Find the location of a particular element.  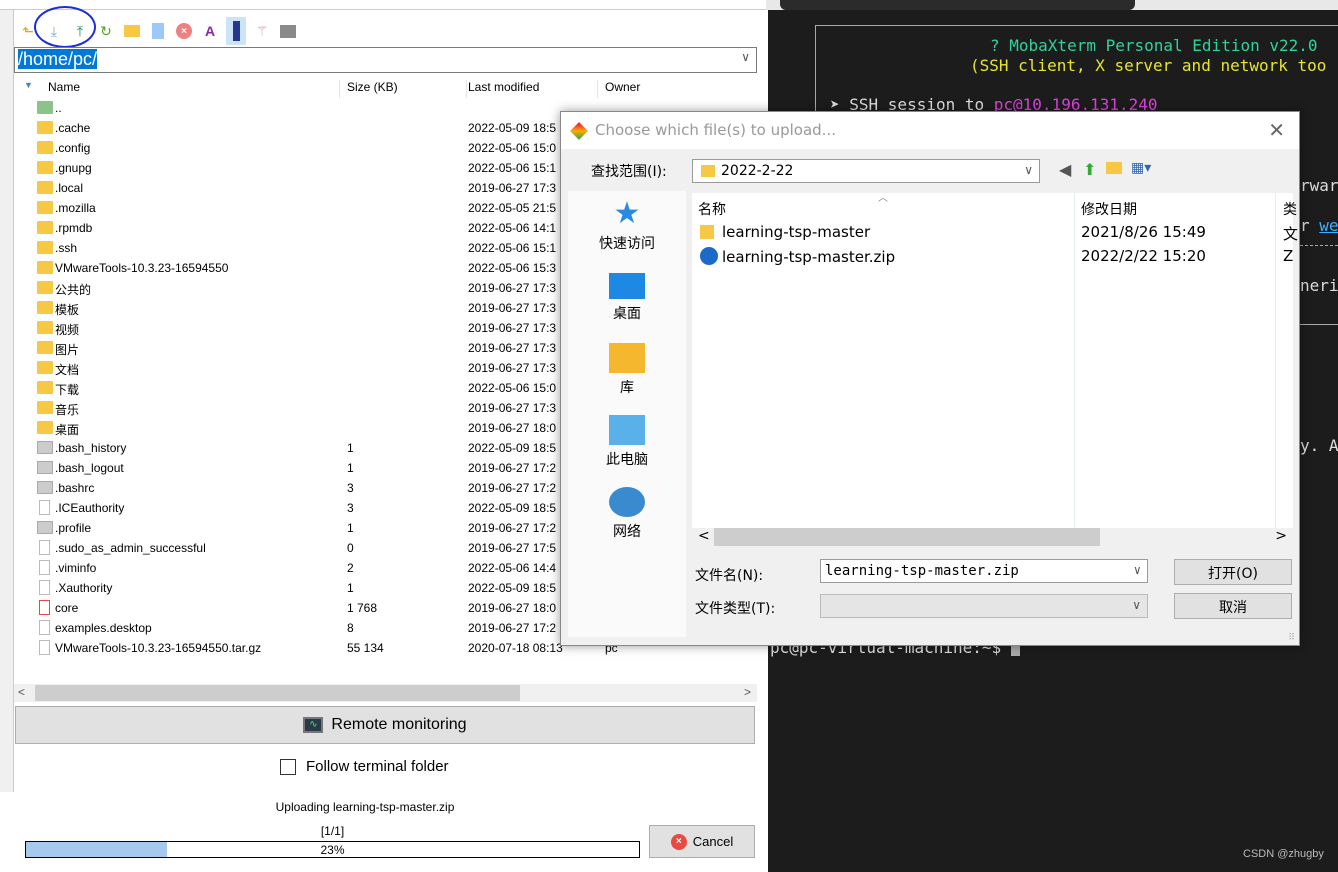

dialog-horizontal-scrollbar: < > is located at coordinates (992, 537).